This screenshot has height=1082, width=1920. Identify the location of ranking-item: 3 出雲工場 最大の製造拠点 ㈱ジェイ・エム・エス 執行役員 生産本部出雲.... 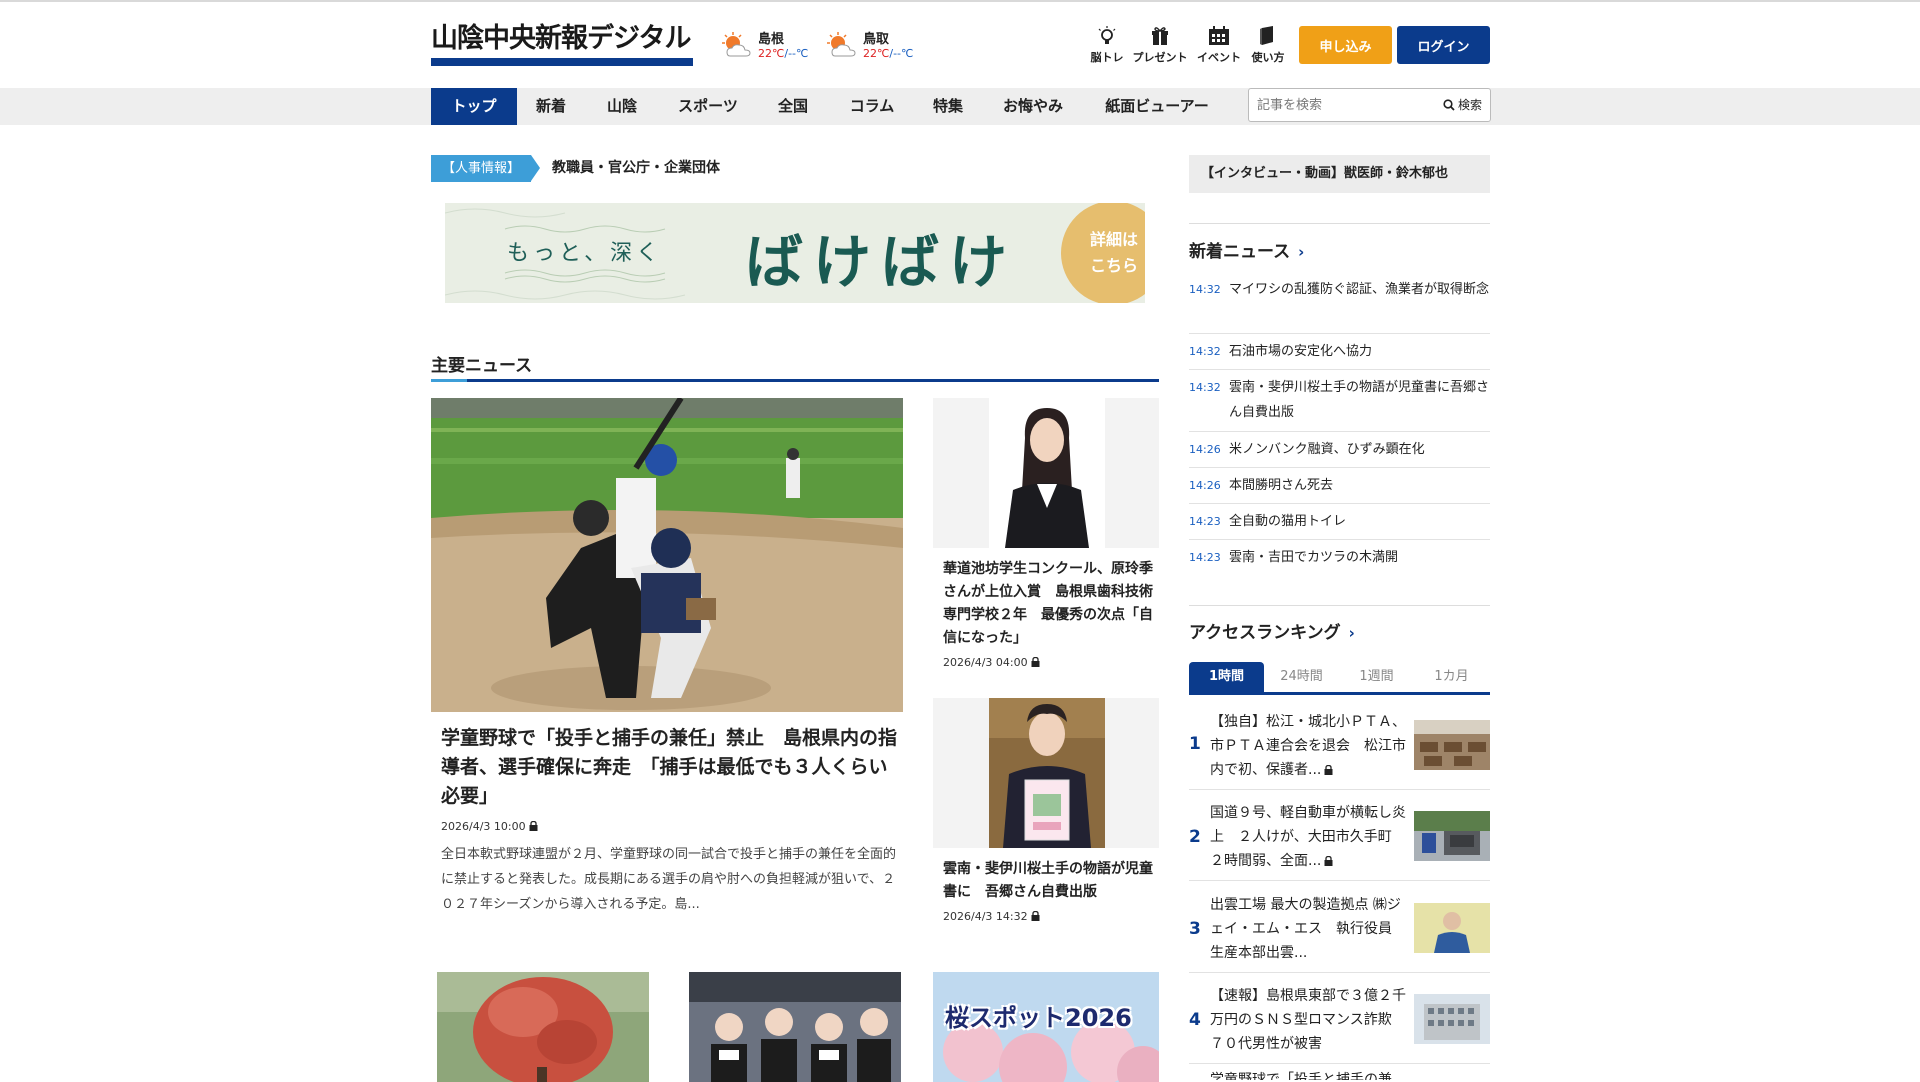
(1339, 928).